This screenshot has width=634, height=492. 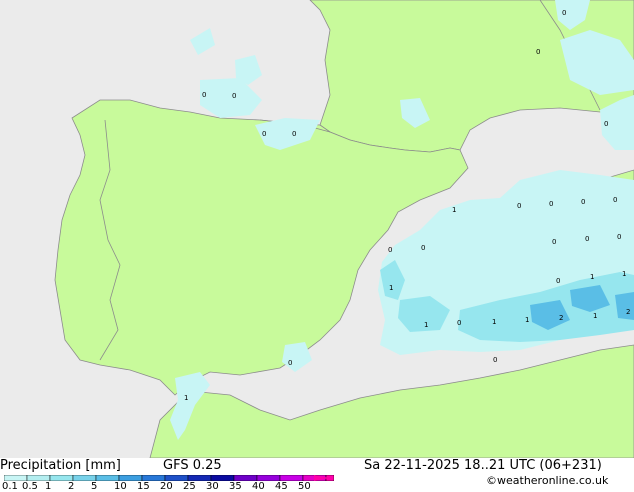 What do you see at coordinates (166, 486) in the screenshot?
I see `legend-tick-label: 20` at bounding box center [166, 486].